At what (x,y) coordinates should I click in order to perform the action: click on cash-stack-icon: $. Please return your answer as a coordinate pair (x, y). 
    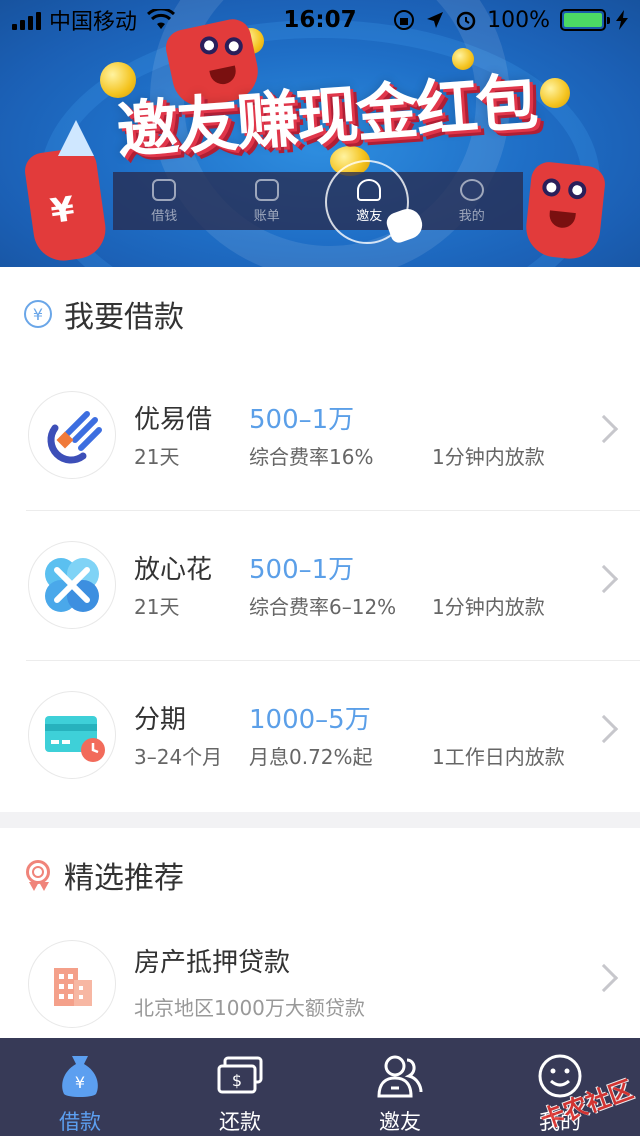
    Looking at the image, I should click on (240, 1076).